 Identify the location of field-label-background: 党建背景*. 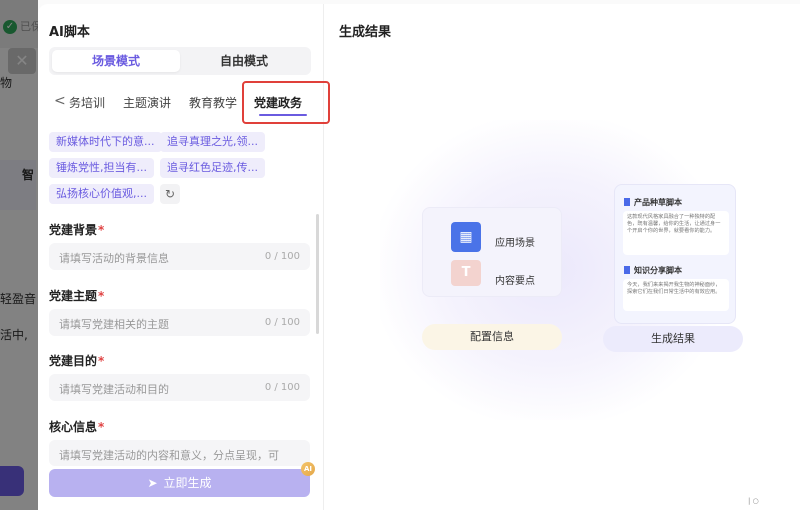
(76, 229).